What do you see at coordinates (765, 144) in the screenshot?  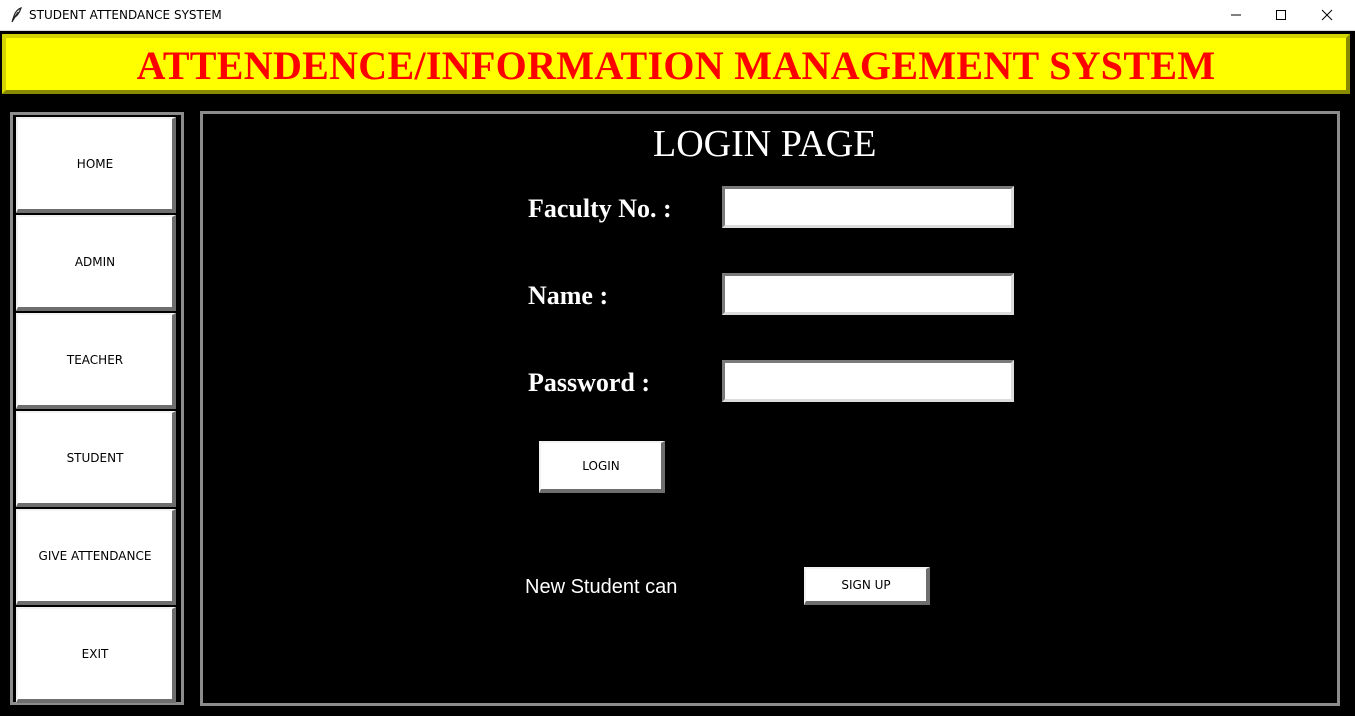 I see `page-title: LOGIN PAGE` at bounding box center [765, 144].